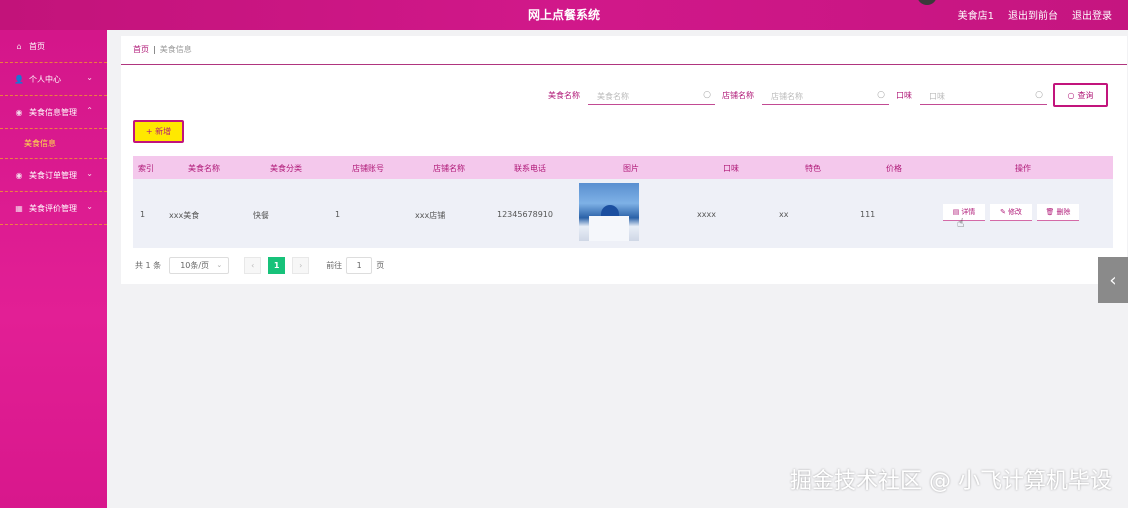 Image resolution: width=1128 pixels, height=508 pixels. I want to click on add-button: + 新增, so click(158, 131).